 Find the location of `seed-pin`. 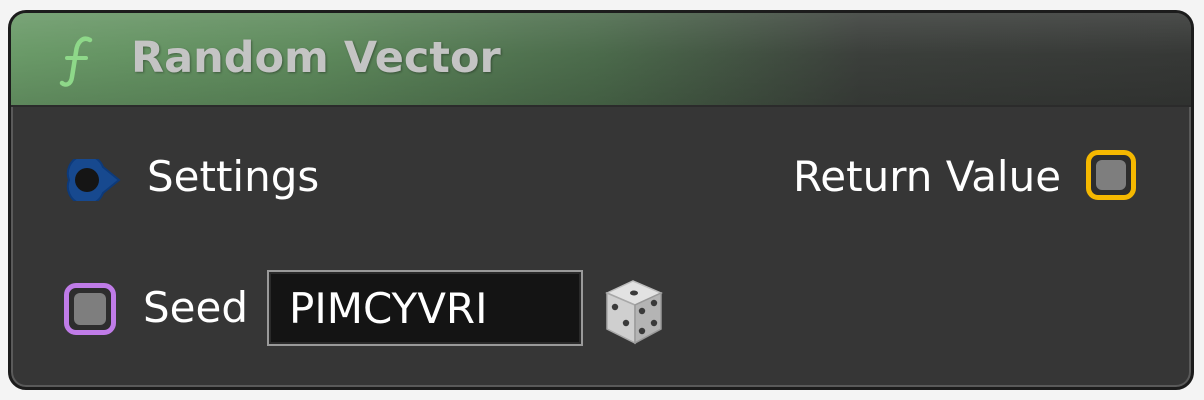

seed-pin is located at coordinates (90, 309).